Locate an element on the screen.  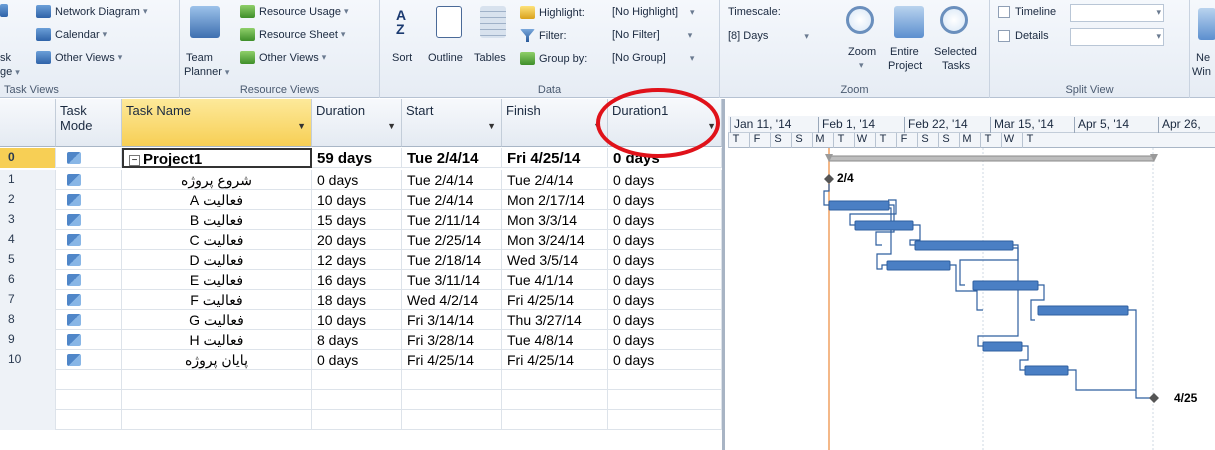
row-id: 2 is located at coordinates (28, 200).